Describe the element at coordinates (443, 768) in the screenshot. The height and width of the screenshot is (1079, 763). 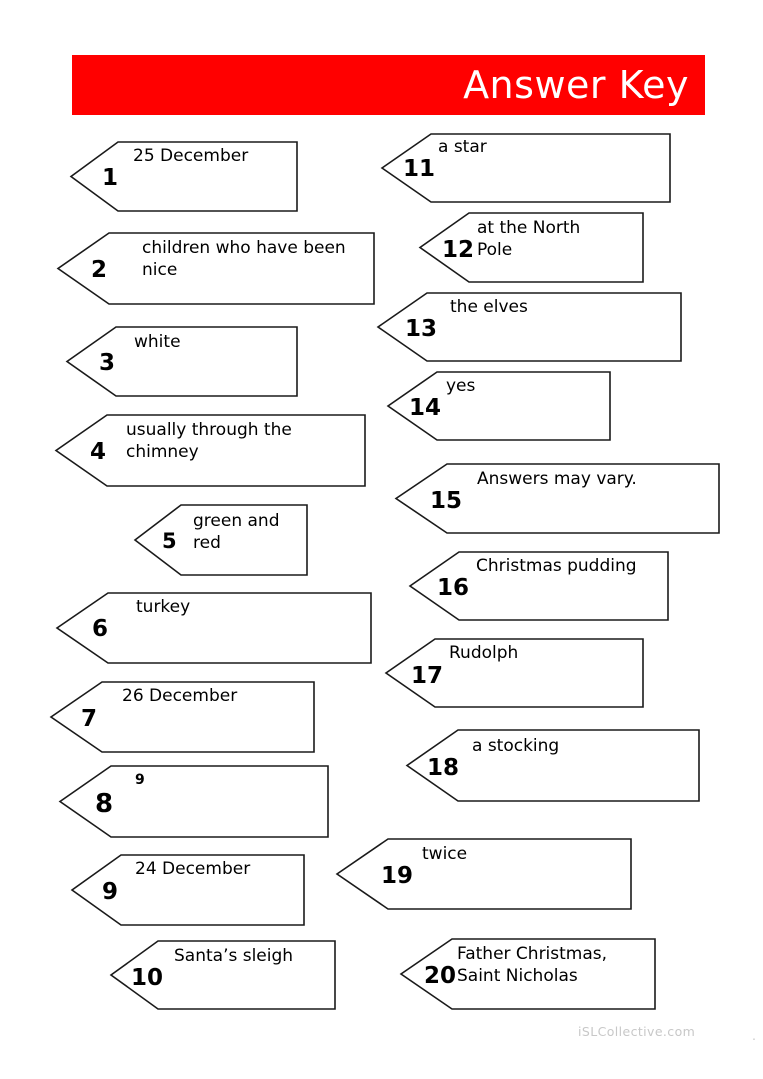
I see `answer-number: 18` at that location.